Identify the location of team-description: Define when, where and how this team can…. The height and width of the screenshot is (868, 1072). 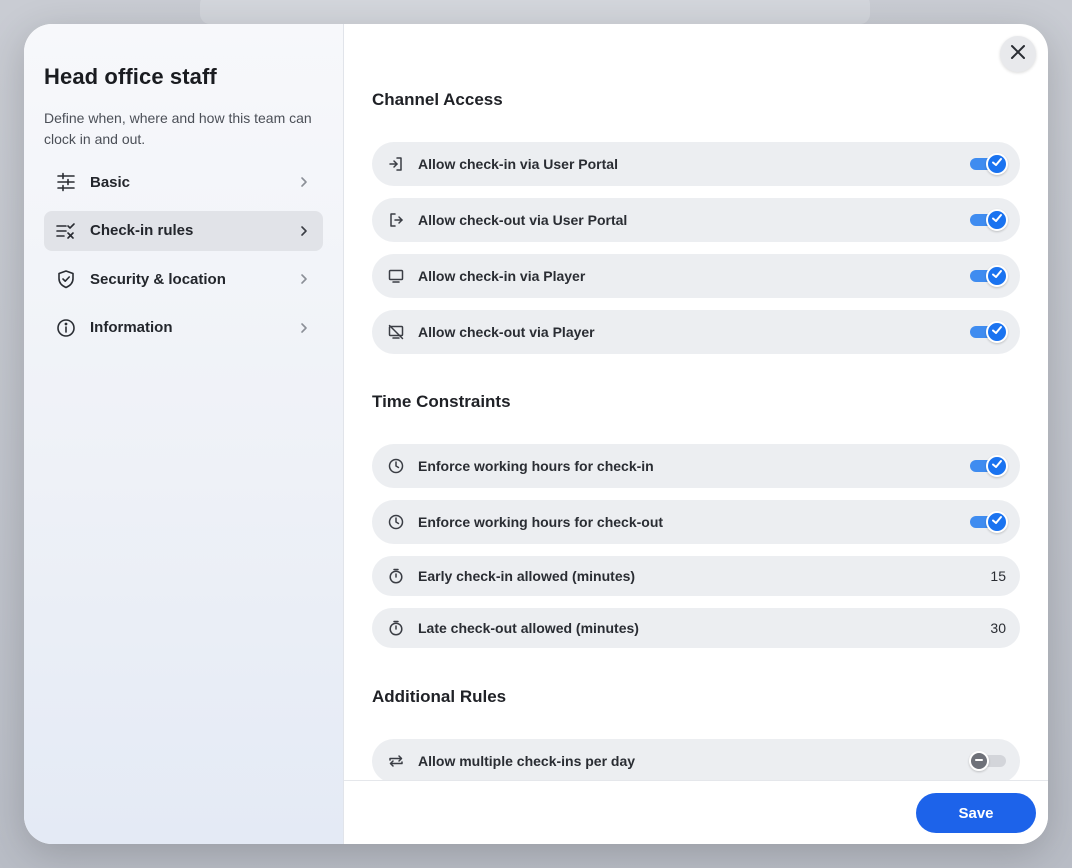
(178, 128).